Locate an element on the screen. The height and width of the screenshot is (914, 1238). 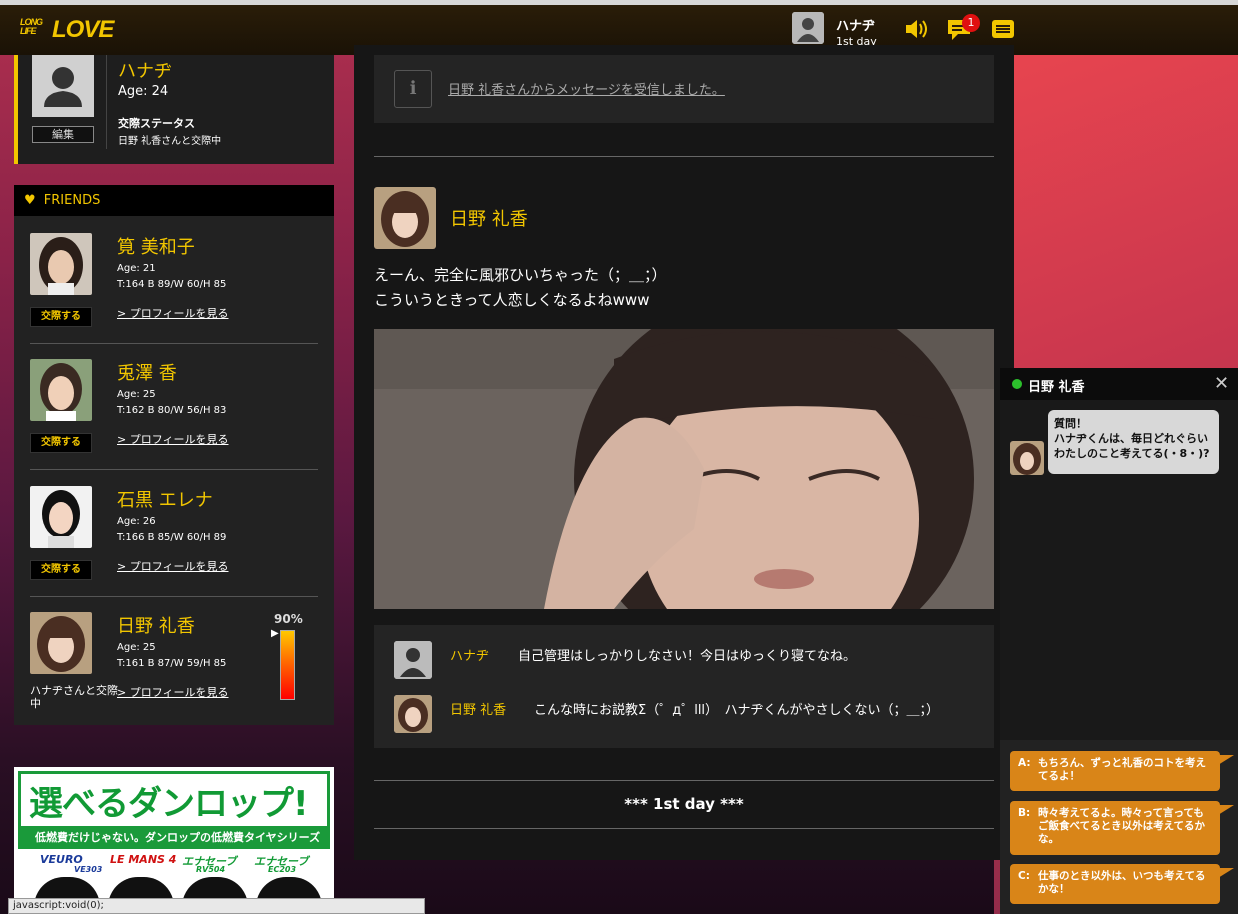
ad-subtitle: 低燃費だけじゃない。ダンロップの低燃費タイヤシリーズ is located at coordinates (174, 836).